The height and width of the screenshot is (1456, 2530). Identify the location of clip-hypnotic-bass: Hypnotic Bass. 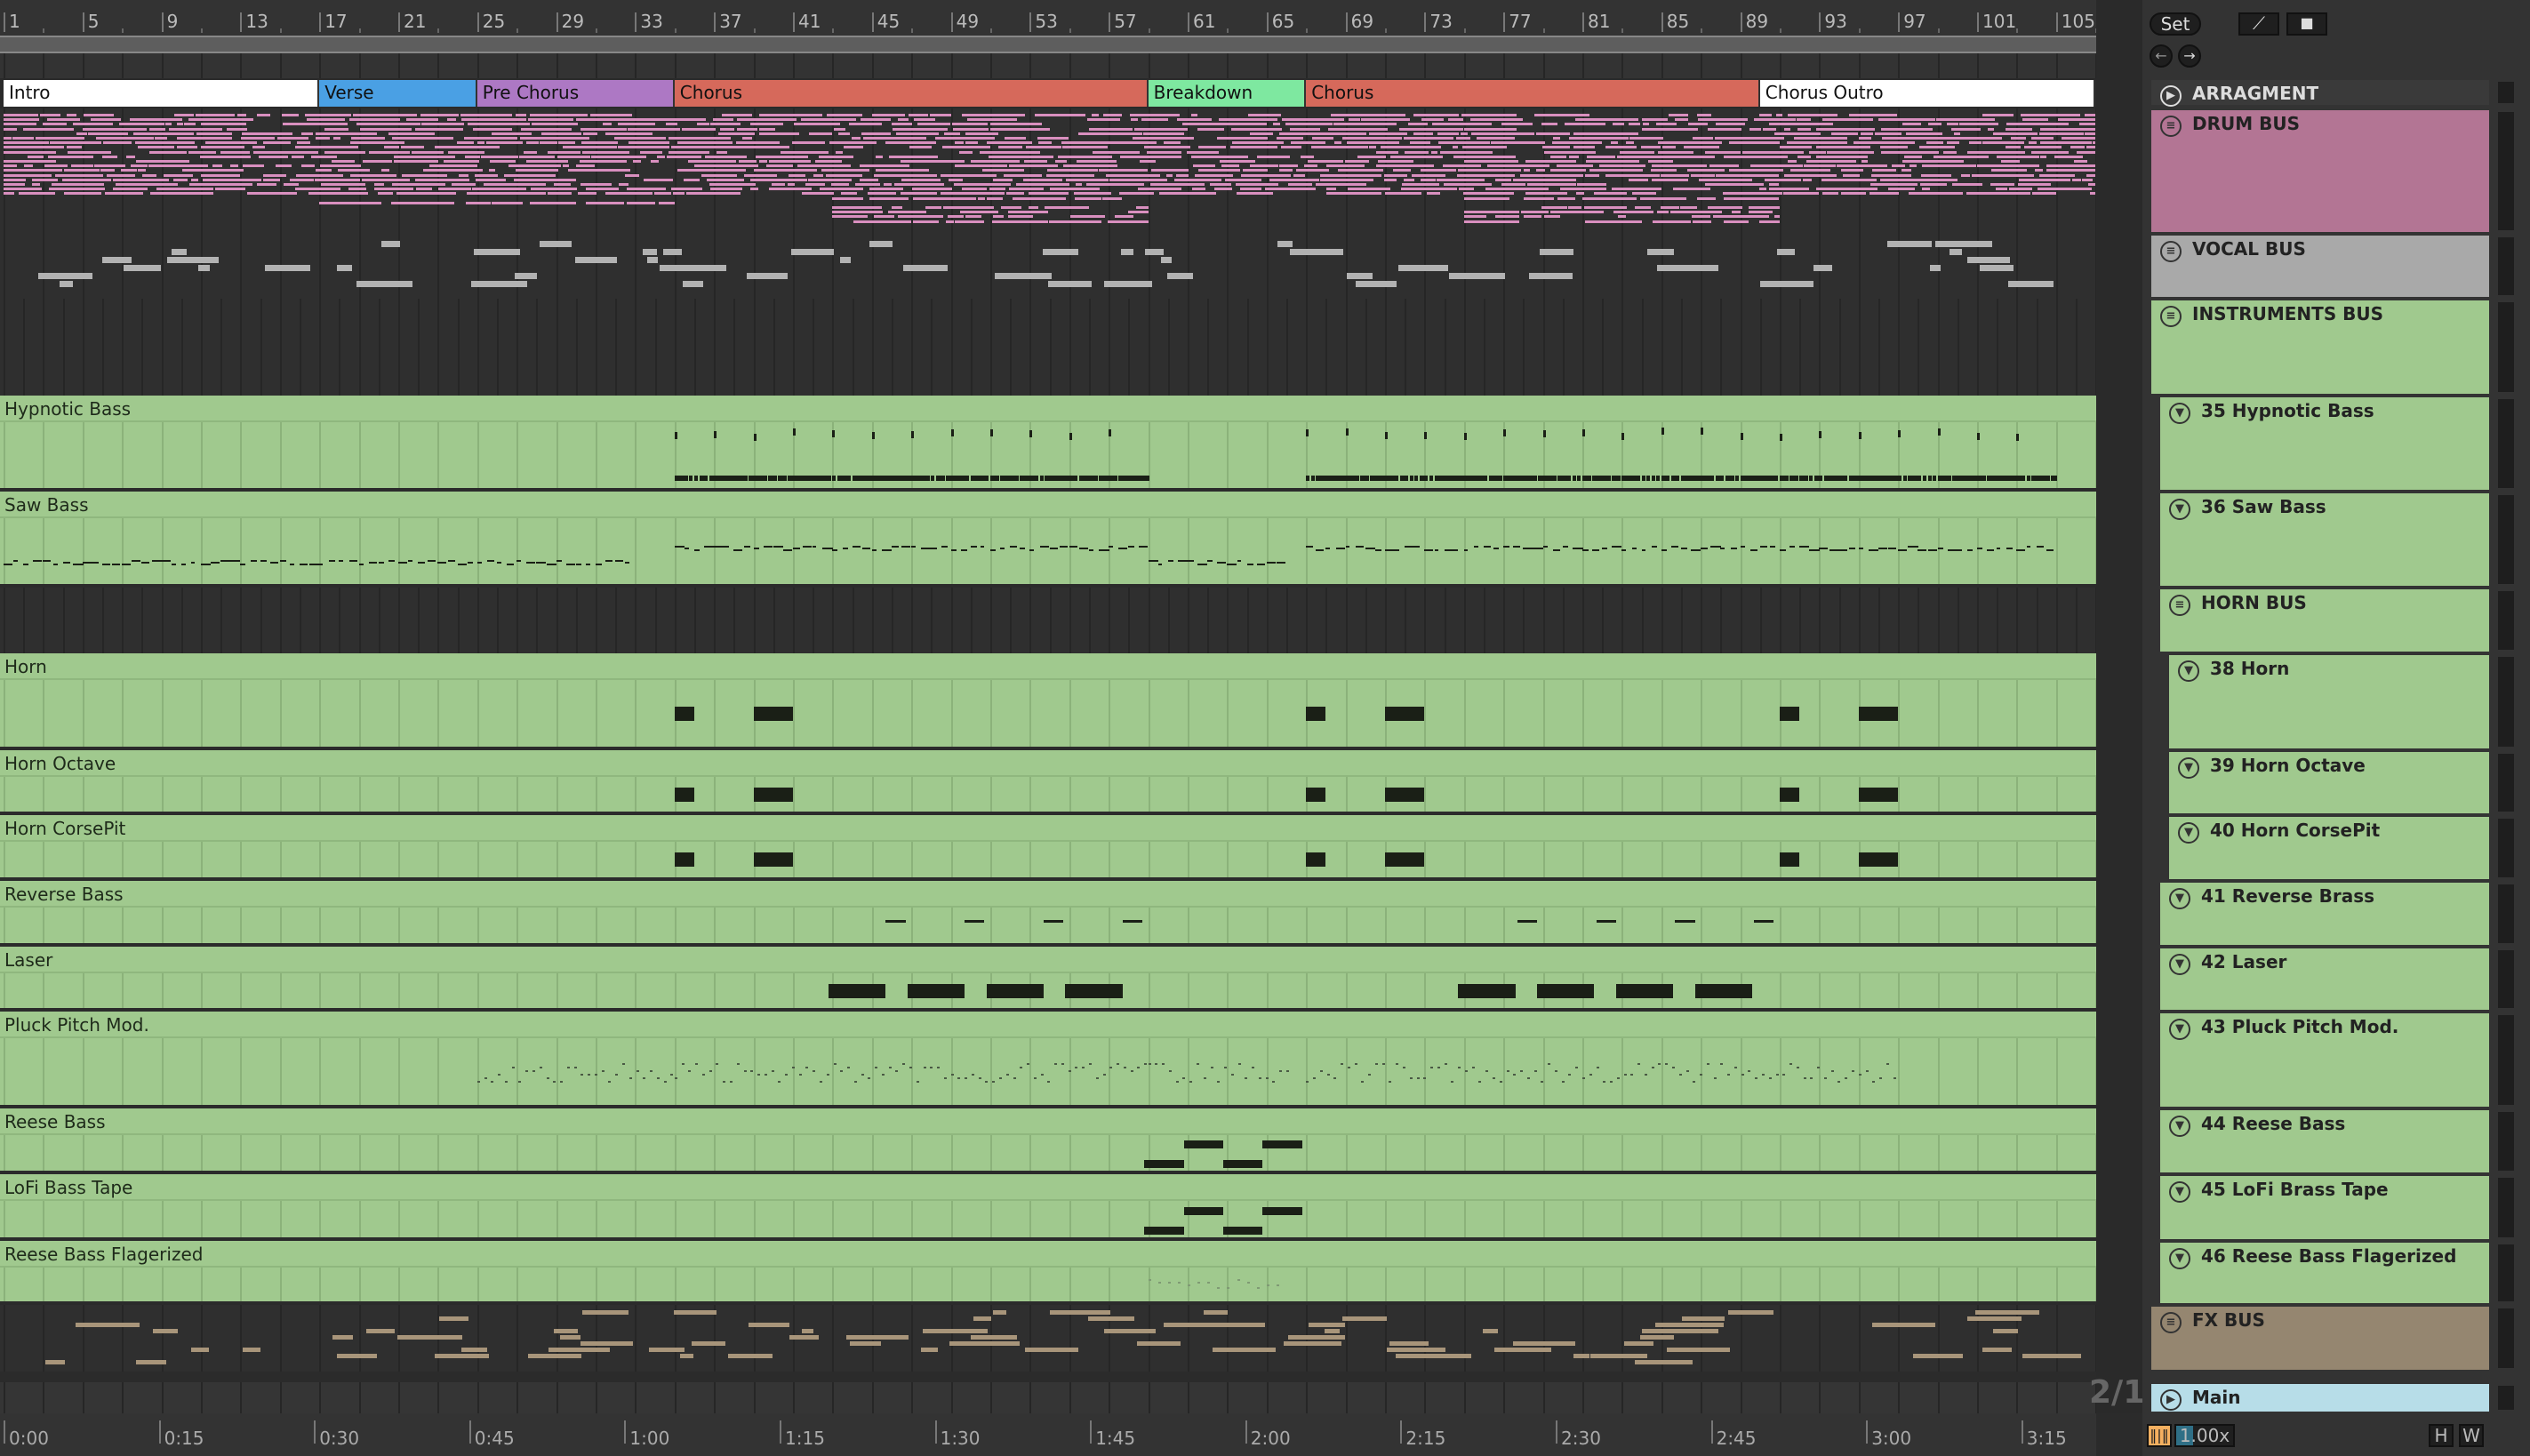
(1048, 444).